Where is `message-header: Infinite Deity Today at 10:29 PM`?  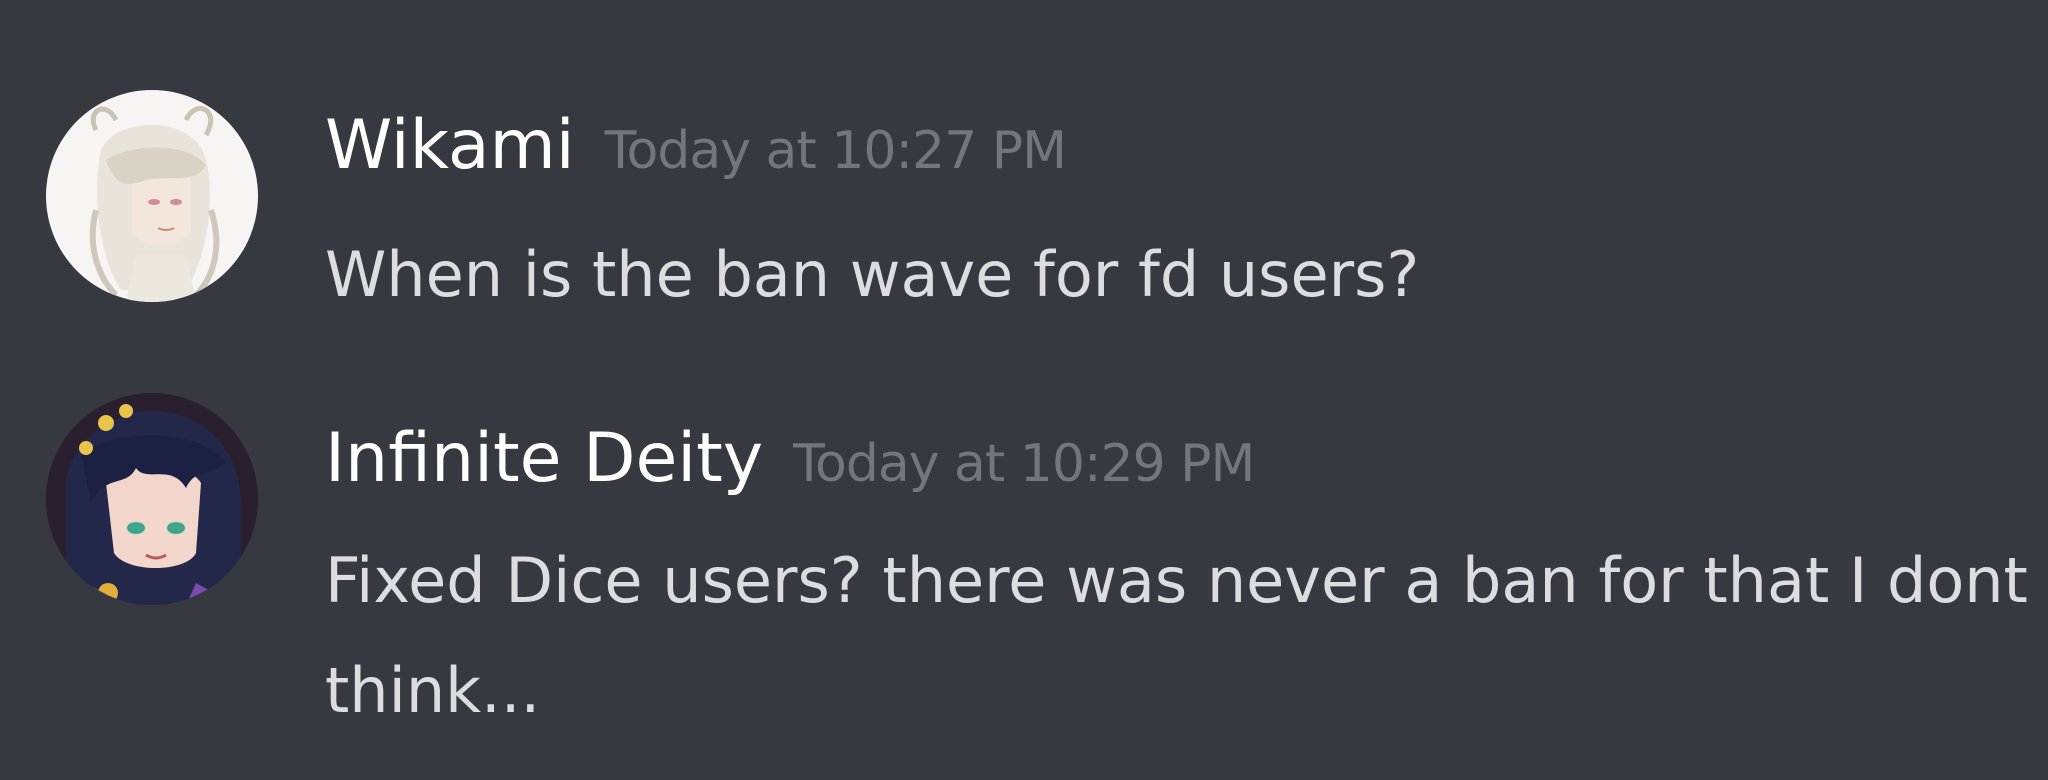
message-header: Infinite Deity Today at 10:29 PM is located at coordinates (790, 458).